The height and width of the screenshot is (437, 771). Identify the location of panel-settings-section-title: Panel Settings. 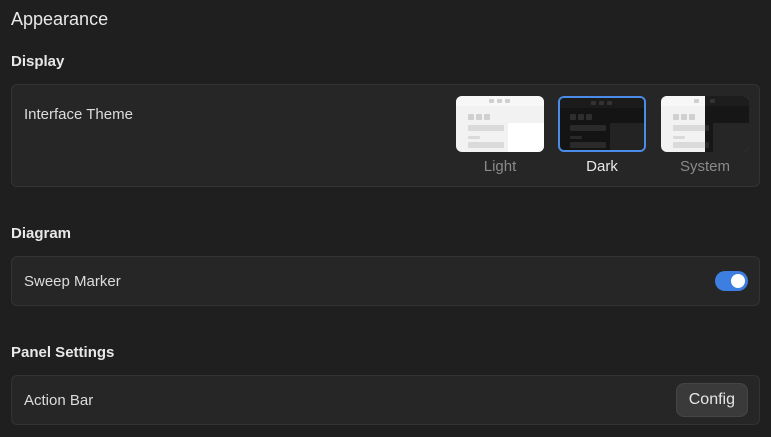
(63, 352).